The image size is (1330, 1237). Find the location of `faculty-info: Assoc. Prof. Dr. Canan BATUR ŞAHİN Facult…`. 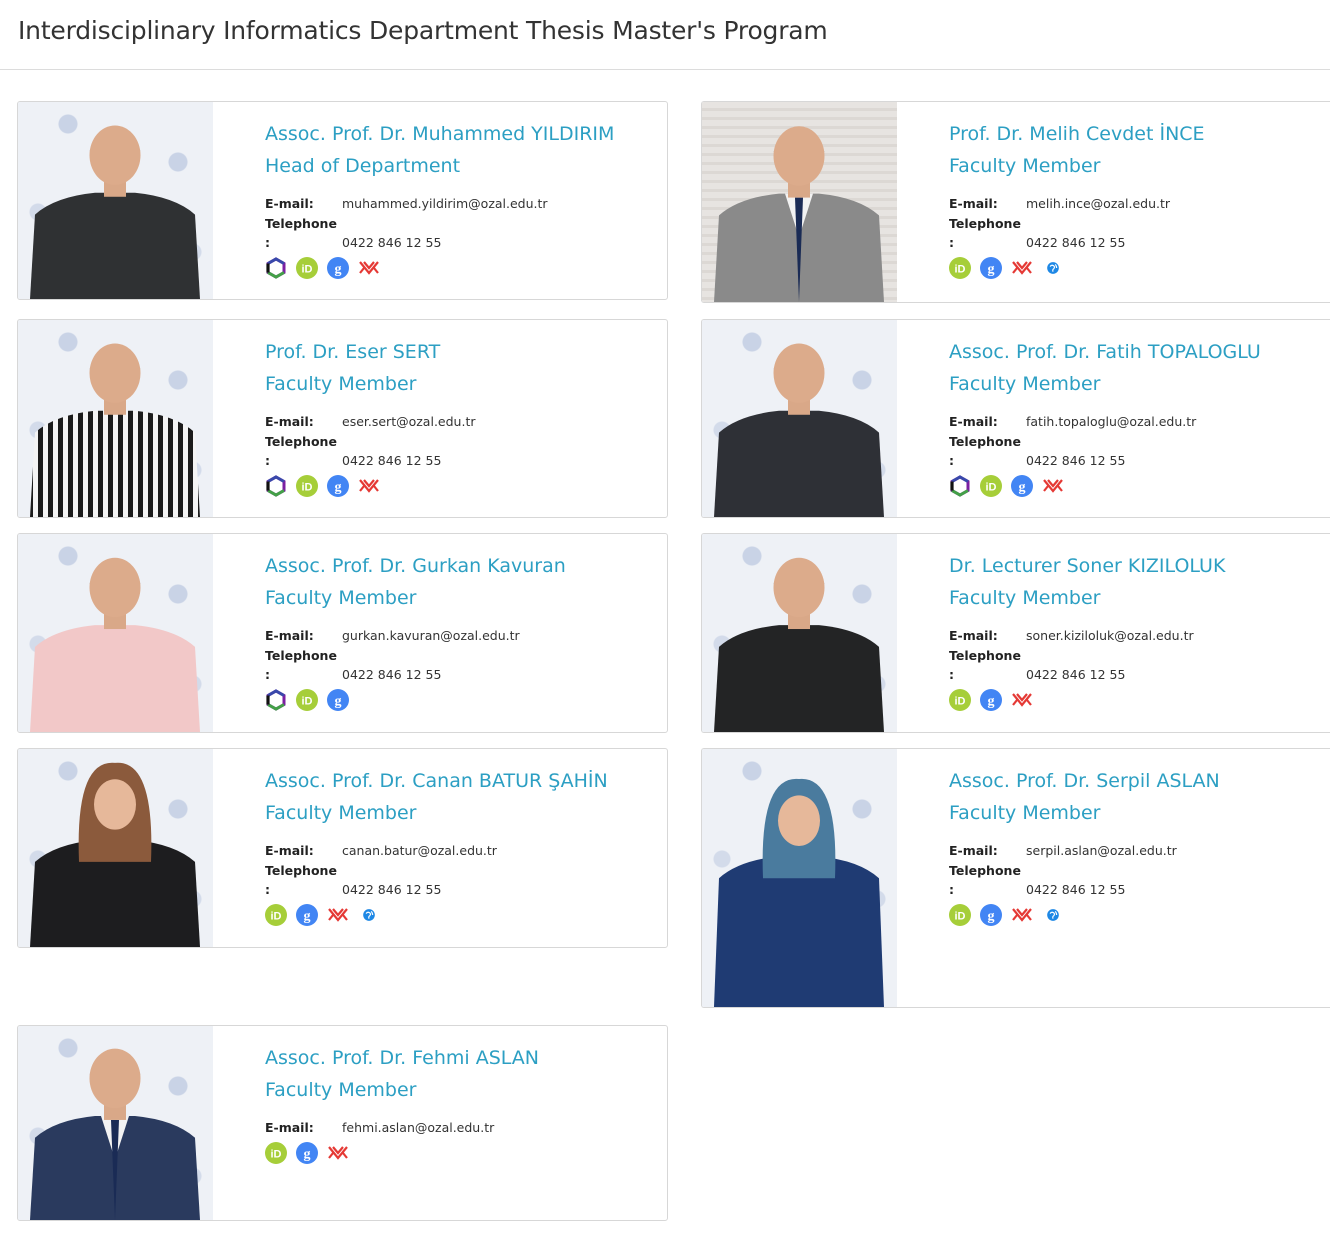

faculty-info: Assoc. Prof. Dr. Canan BATUR ŞAHİN Facult… is located at coordinates (461, 846).